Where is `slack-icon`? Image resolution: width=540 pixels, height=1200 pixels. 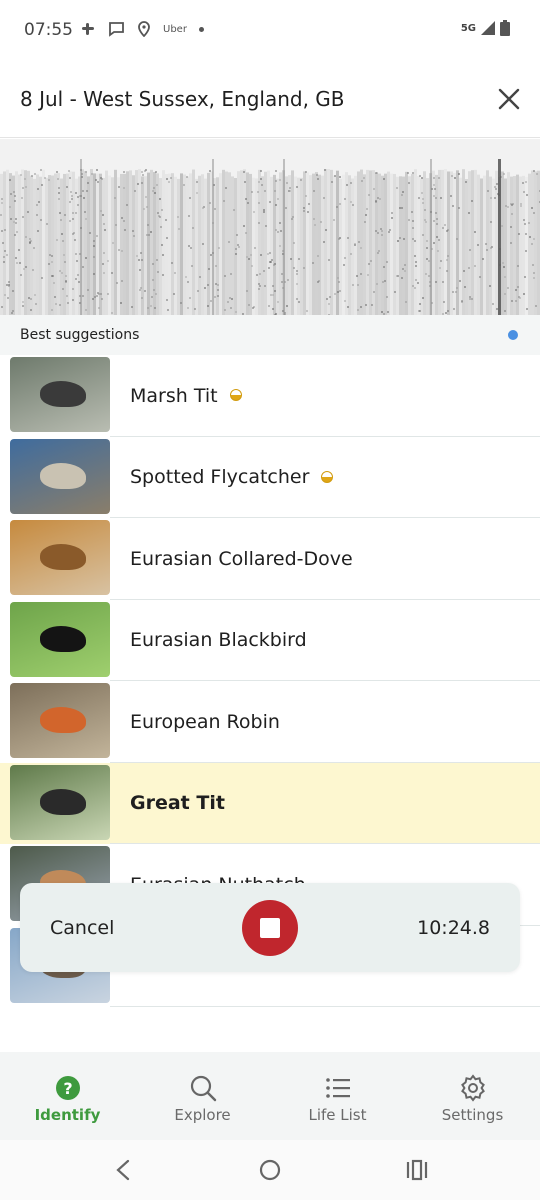 slack-icon is located at coordinates (88, 29).